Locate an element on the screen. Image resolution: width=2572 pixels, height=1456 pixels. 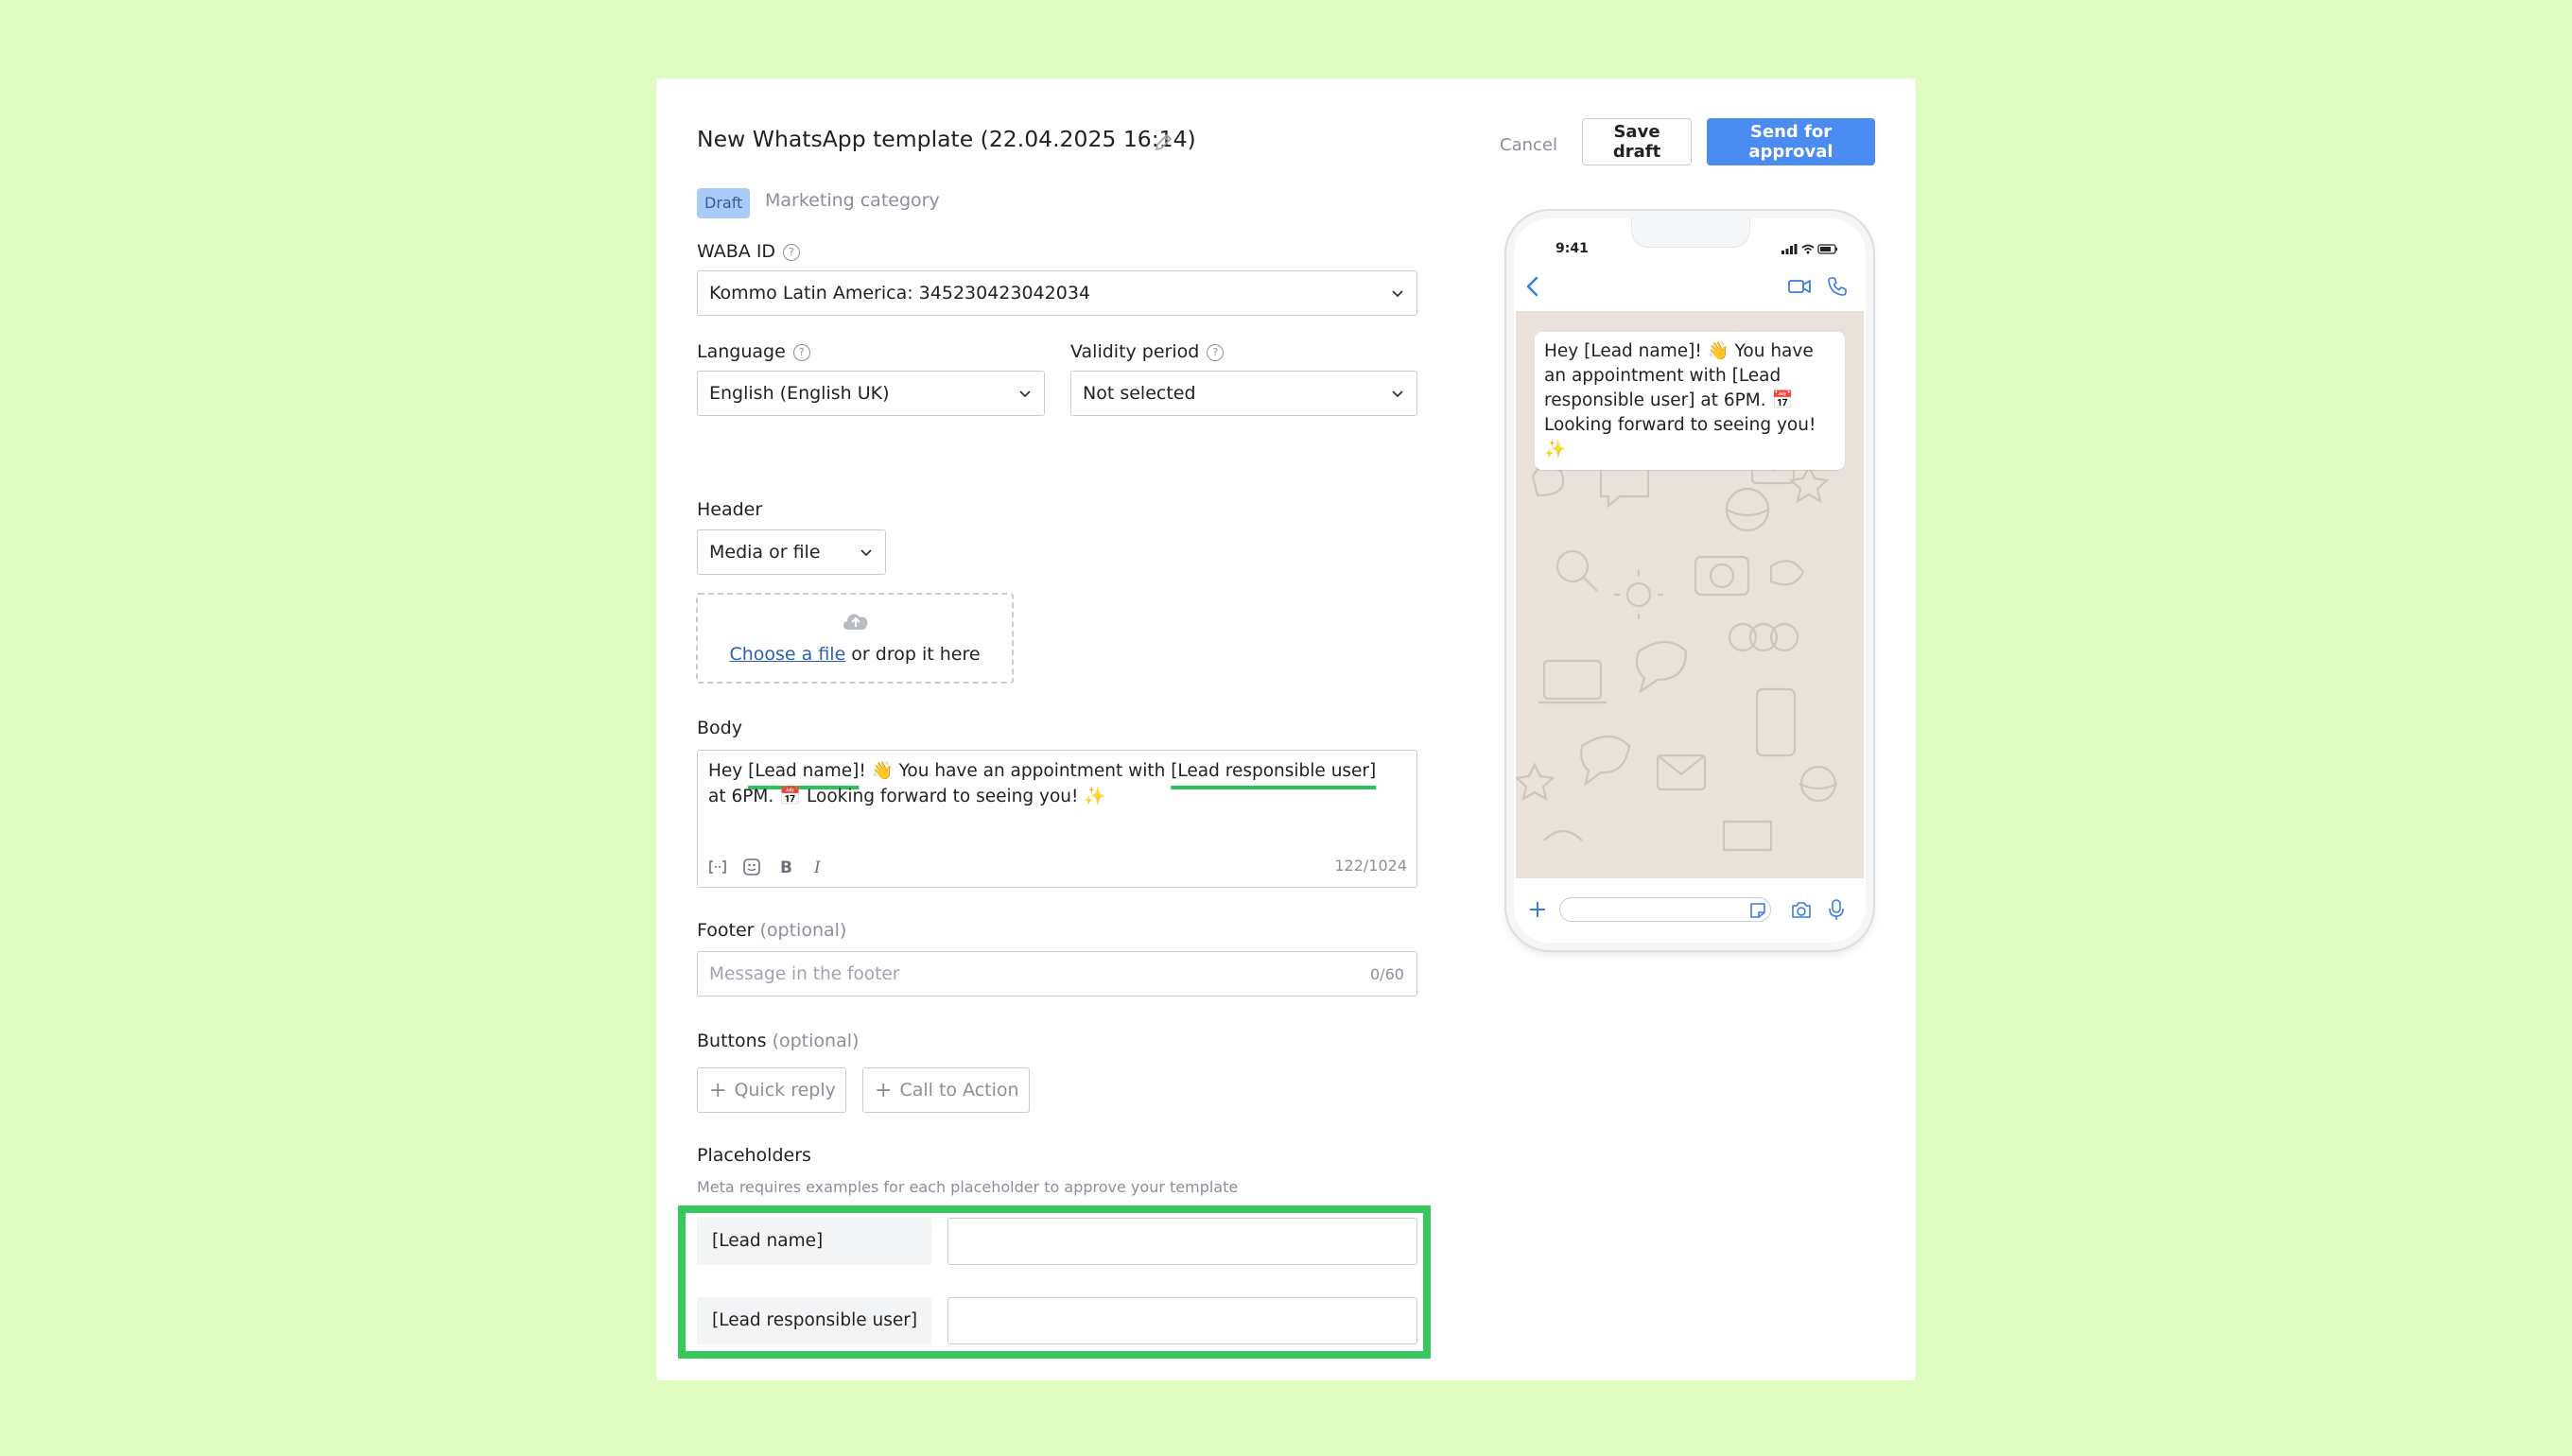
header-type-select: Media or file is located at coordinates (791, 552).